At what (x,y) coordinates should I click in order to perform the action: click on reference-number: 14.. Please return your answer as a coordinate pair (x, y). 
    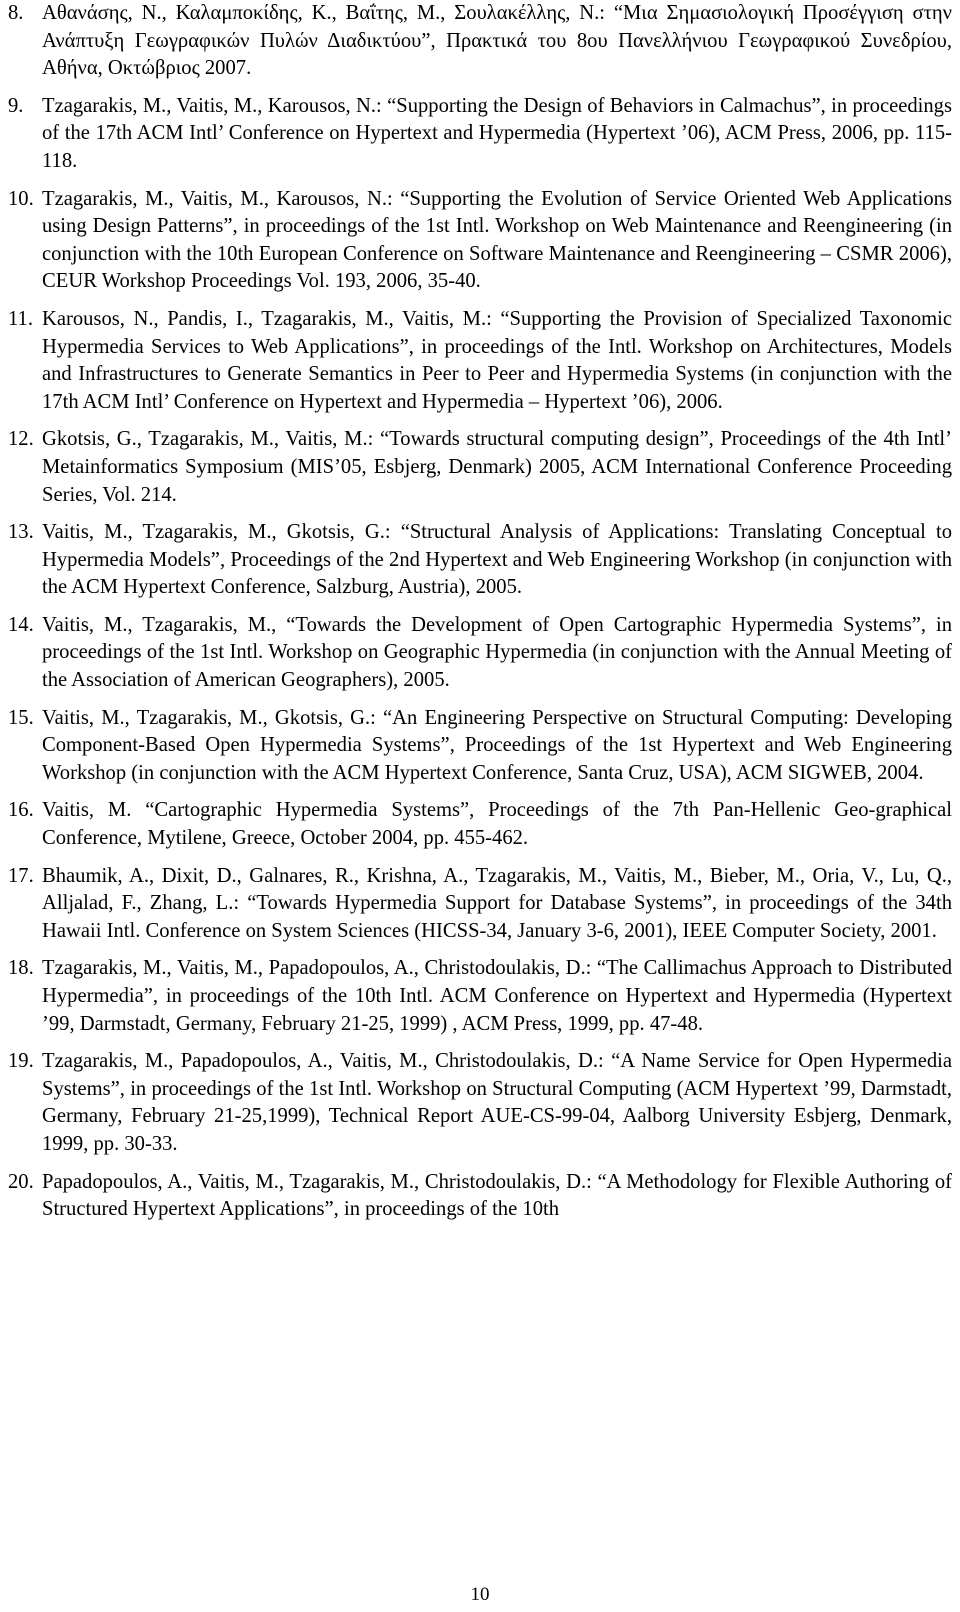
    Looking at the image, I should click on (21, 624).